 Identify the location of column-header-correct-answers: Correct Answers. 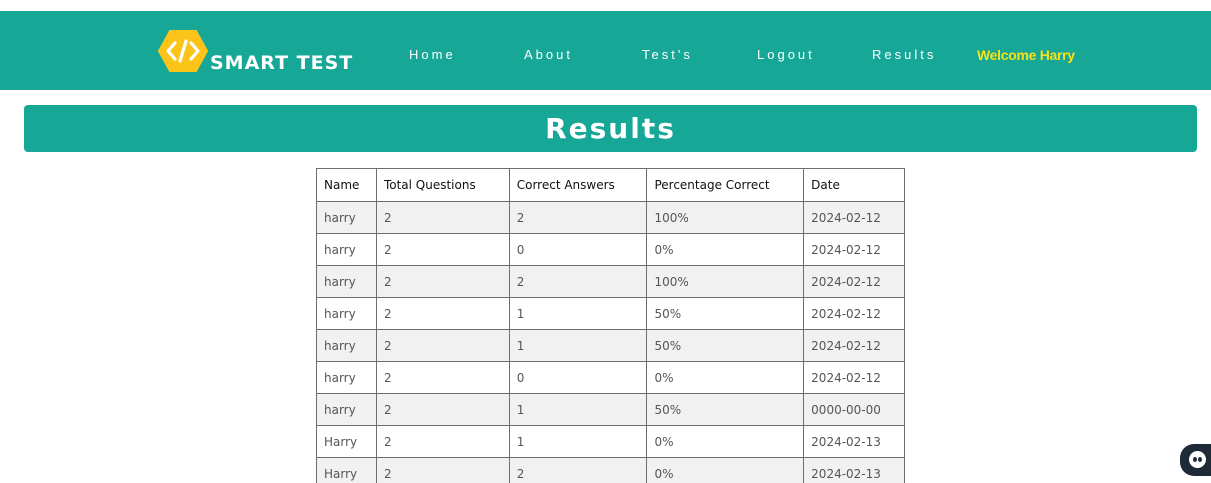
(578, 185).